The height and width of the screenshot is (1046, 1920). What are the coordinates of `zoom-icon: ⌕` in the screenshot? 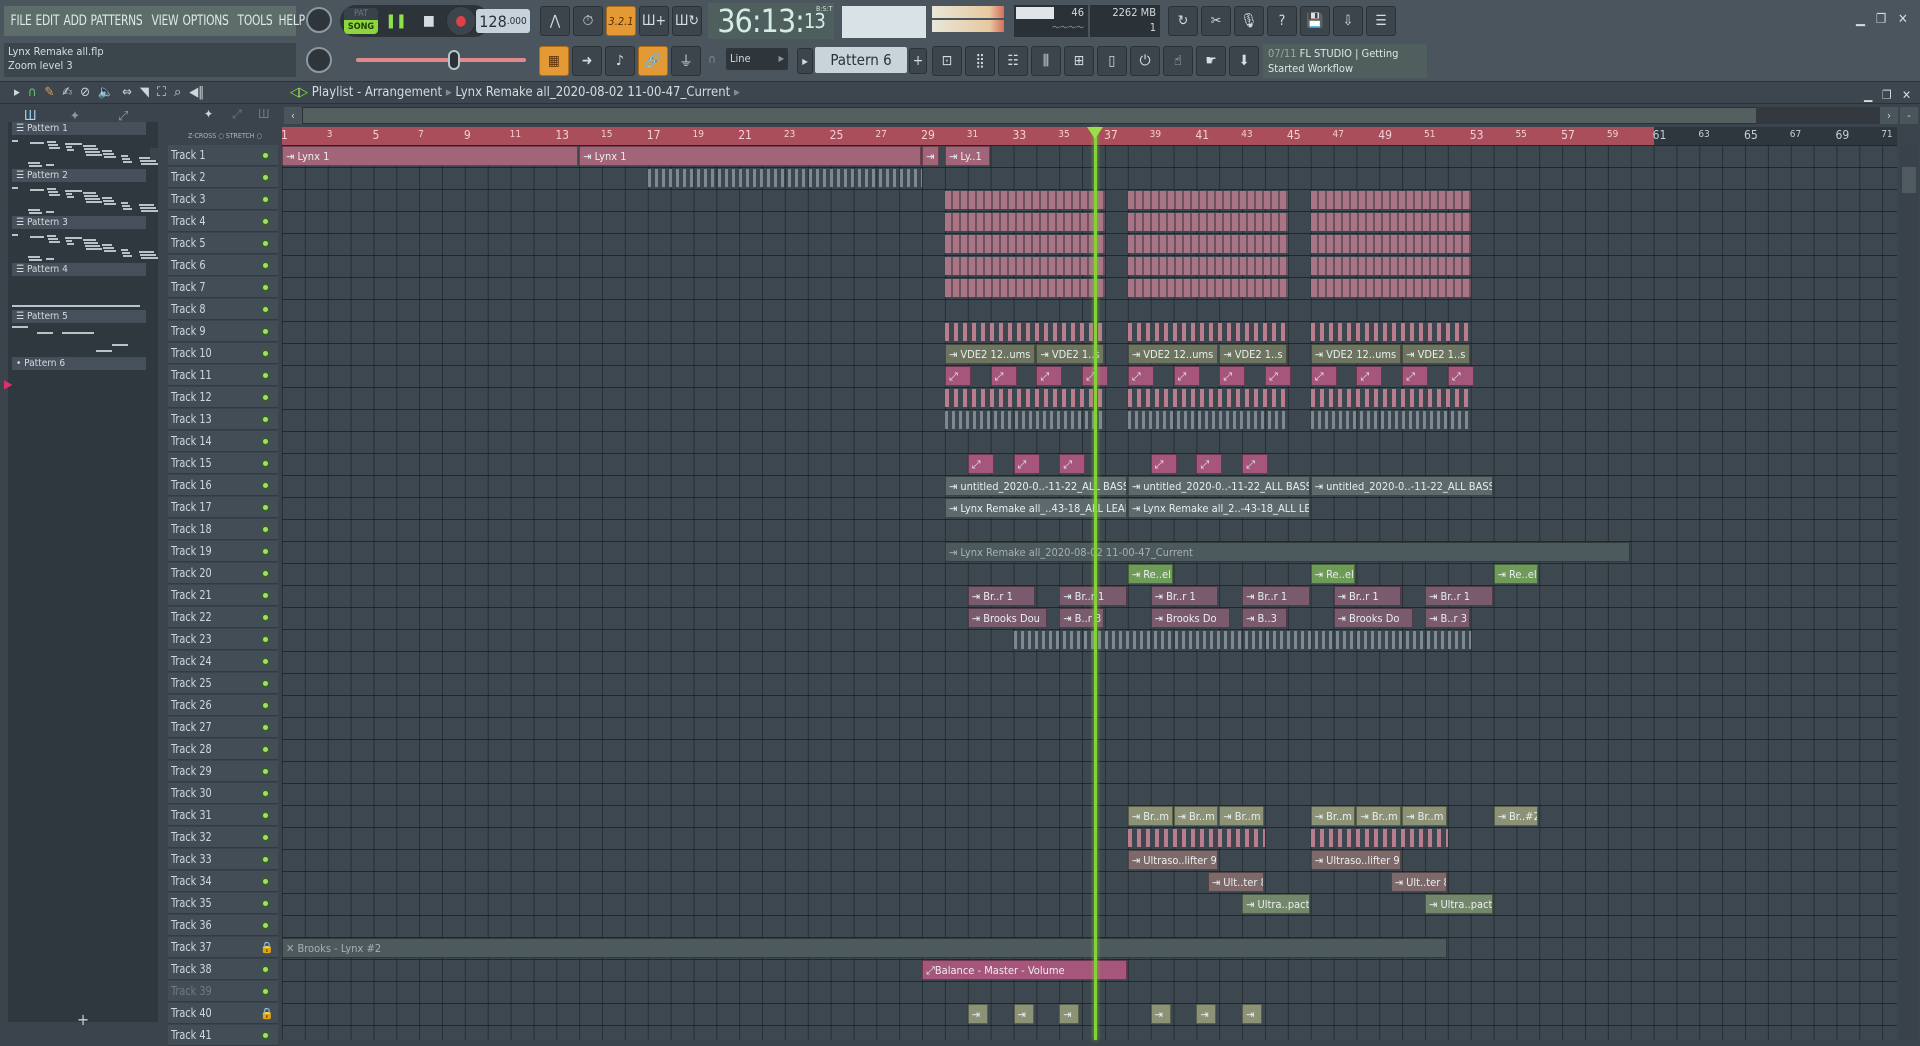 It's located at (177, 92).